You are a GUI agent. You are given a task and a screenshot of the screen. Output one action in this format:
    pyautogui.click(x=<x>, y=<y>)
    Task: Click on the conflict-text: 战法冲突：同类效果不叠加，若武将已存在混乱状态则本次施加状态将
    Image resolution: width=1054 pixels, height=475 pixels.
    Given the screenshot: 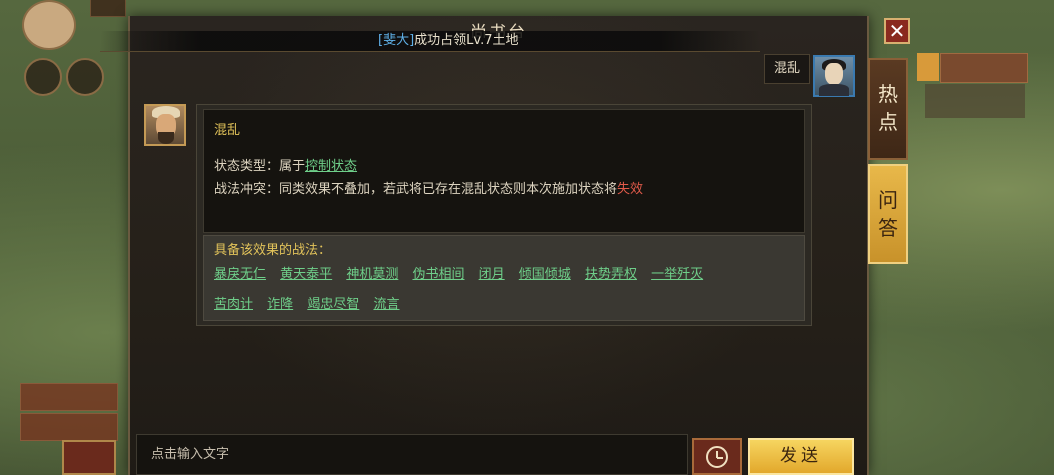 What is the action you would take?
    pyautogui.click(x=416, y=189)
    